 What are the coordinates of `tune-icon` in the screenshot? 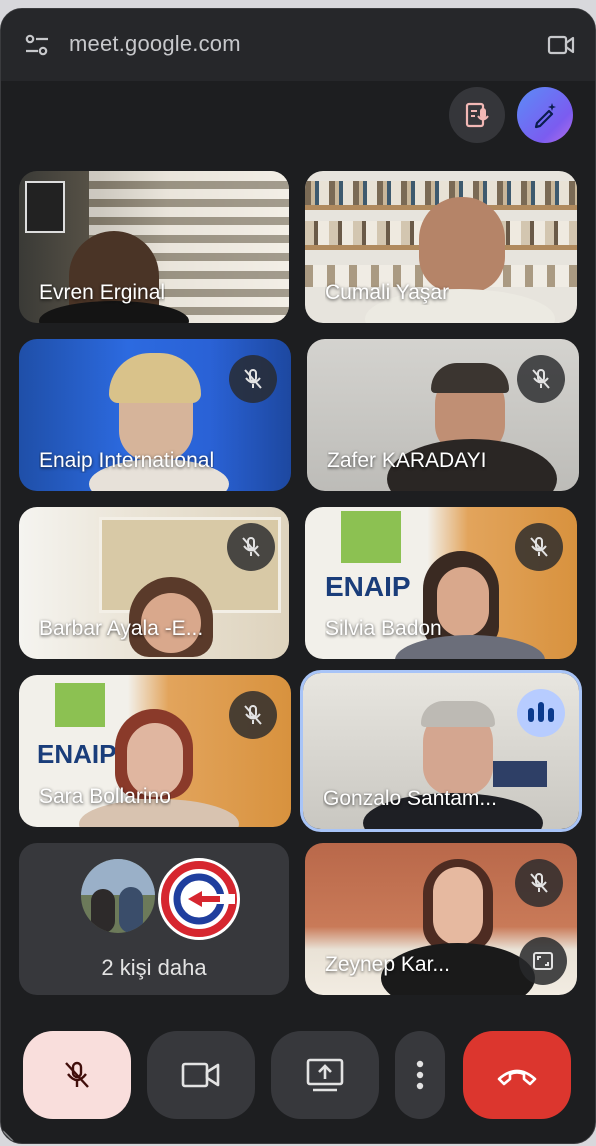 It's located at (37, 45).